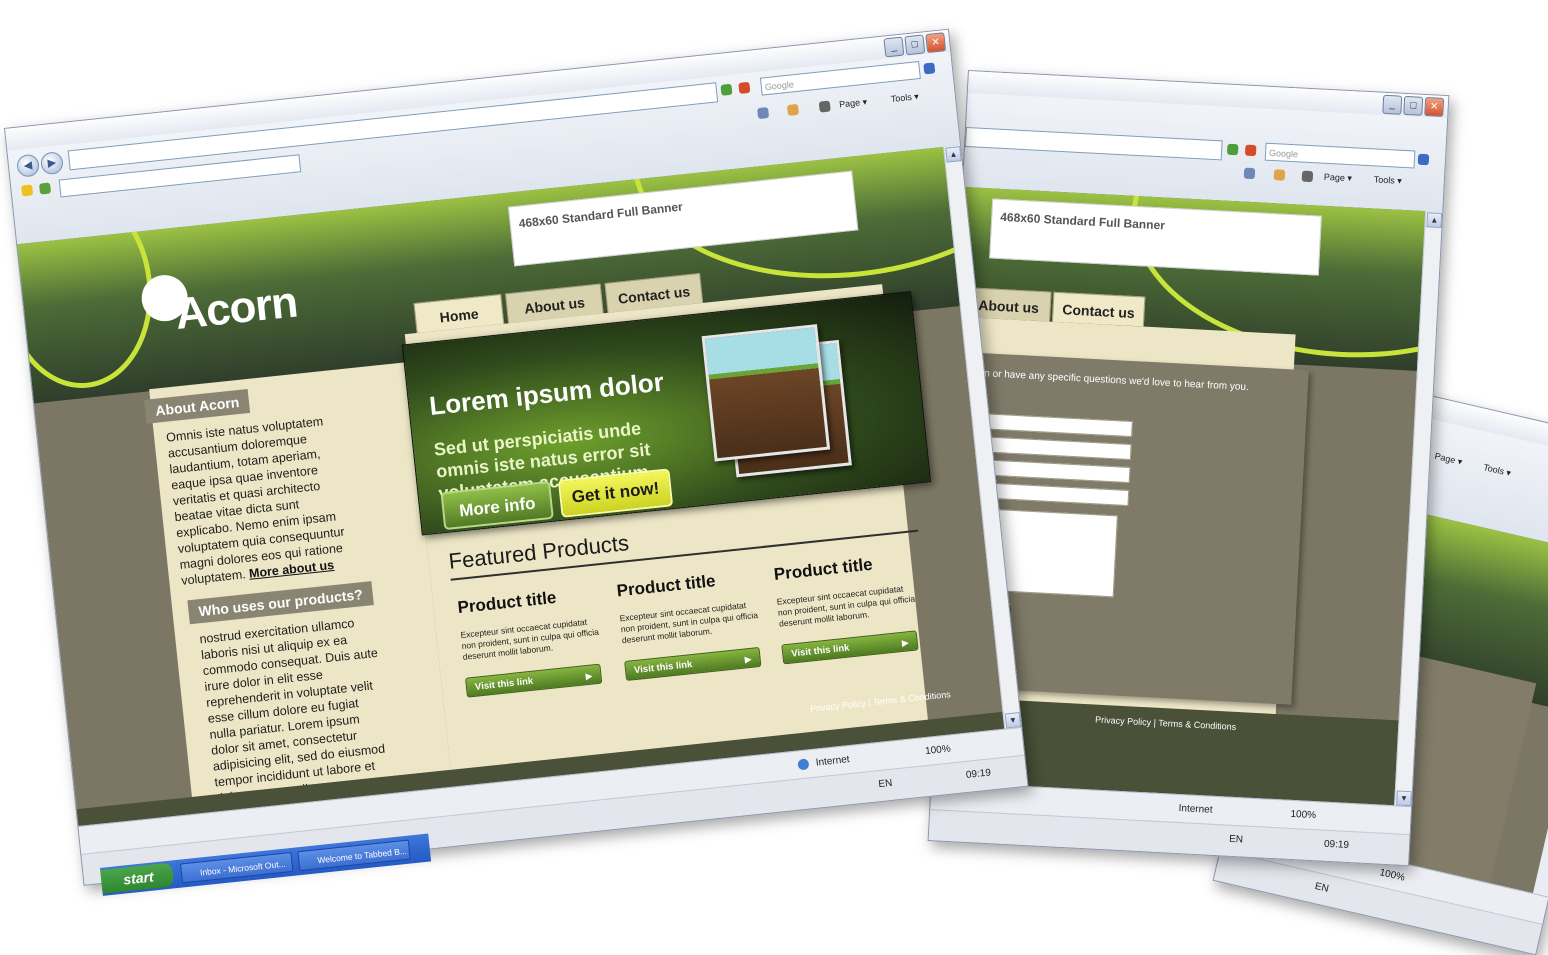 This screenshot has width=1548, height=955. I want to click on search-input: Google, so click(1340, 155).